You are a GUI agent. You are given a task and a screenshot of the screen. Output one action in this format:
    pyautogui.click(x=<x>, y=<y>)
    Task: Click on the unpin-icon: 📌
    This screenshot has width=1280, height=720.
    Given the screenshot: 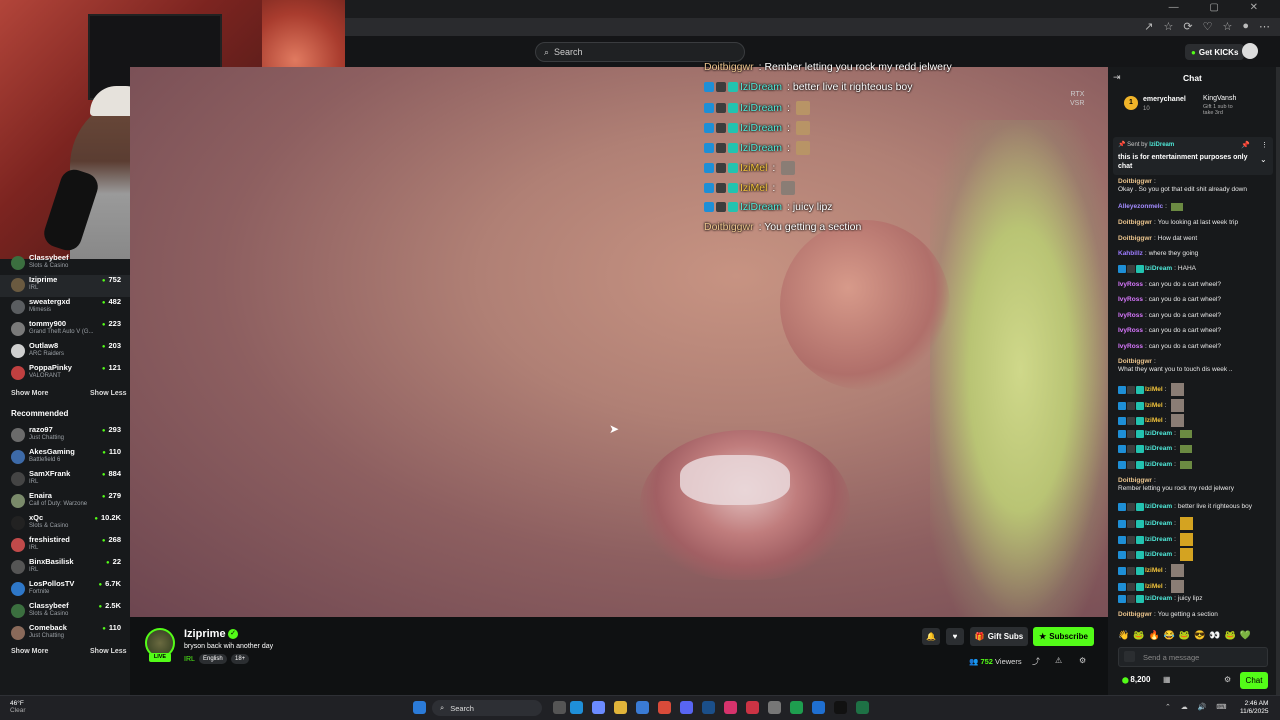 What is the action you would take?
    pyautogui.click(x=1245, y=145)
    